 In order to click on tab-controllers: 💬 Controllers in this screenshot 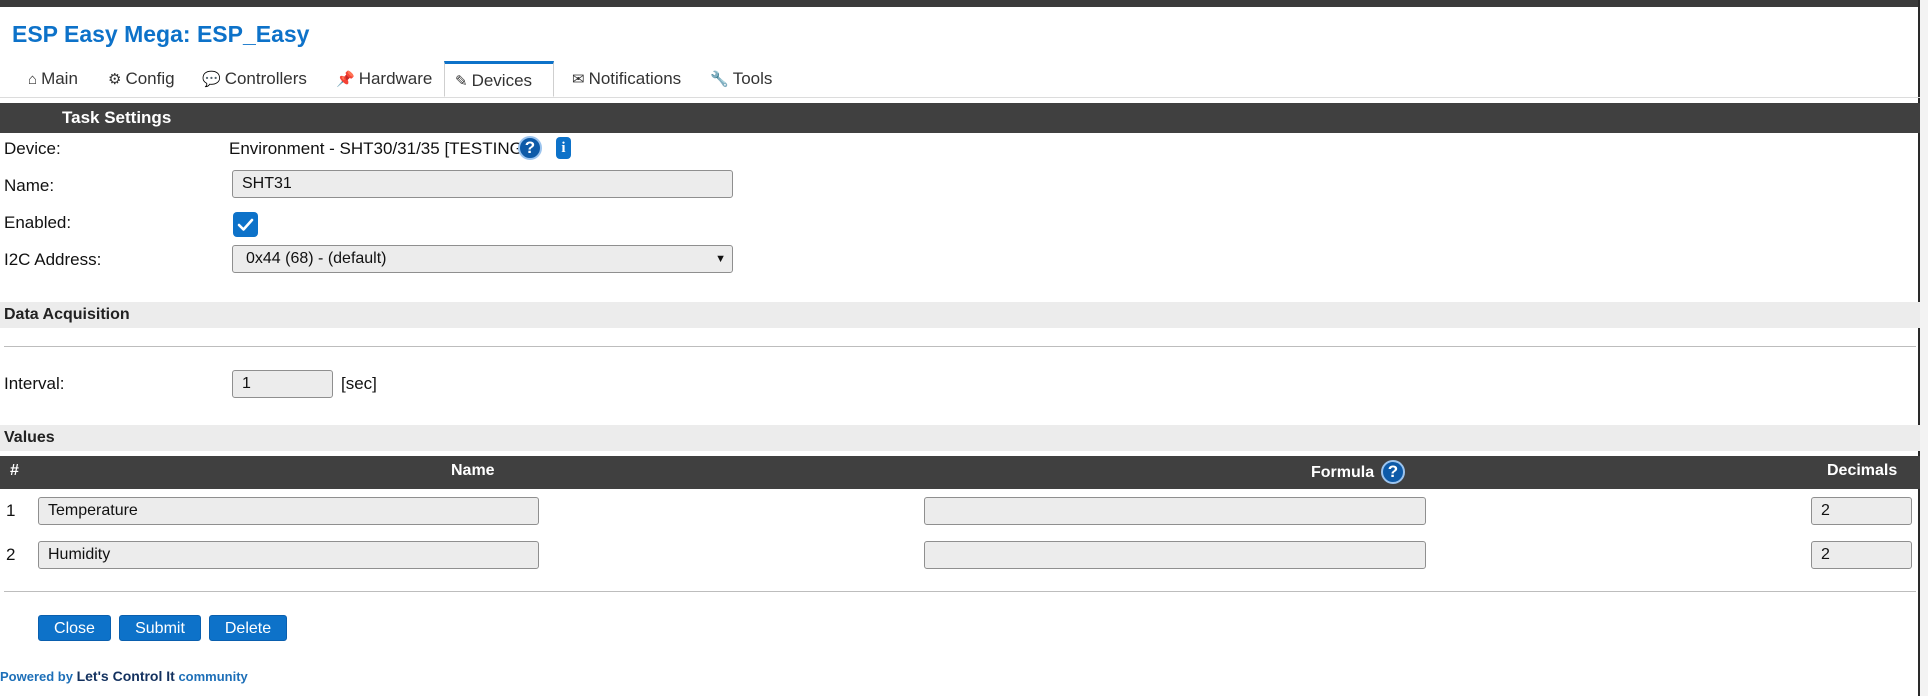, I will do `click(254, 78)`.